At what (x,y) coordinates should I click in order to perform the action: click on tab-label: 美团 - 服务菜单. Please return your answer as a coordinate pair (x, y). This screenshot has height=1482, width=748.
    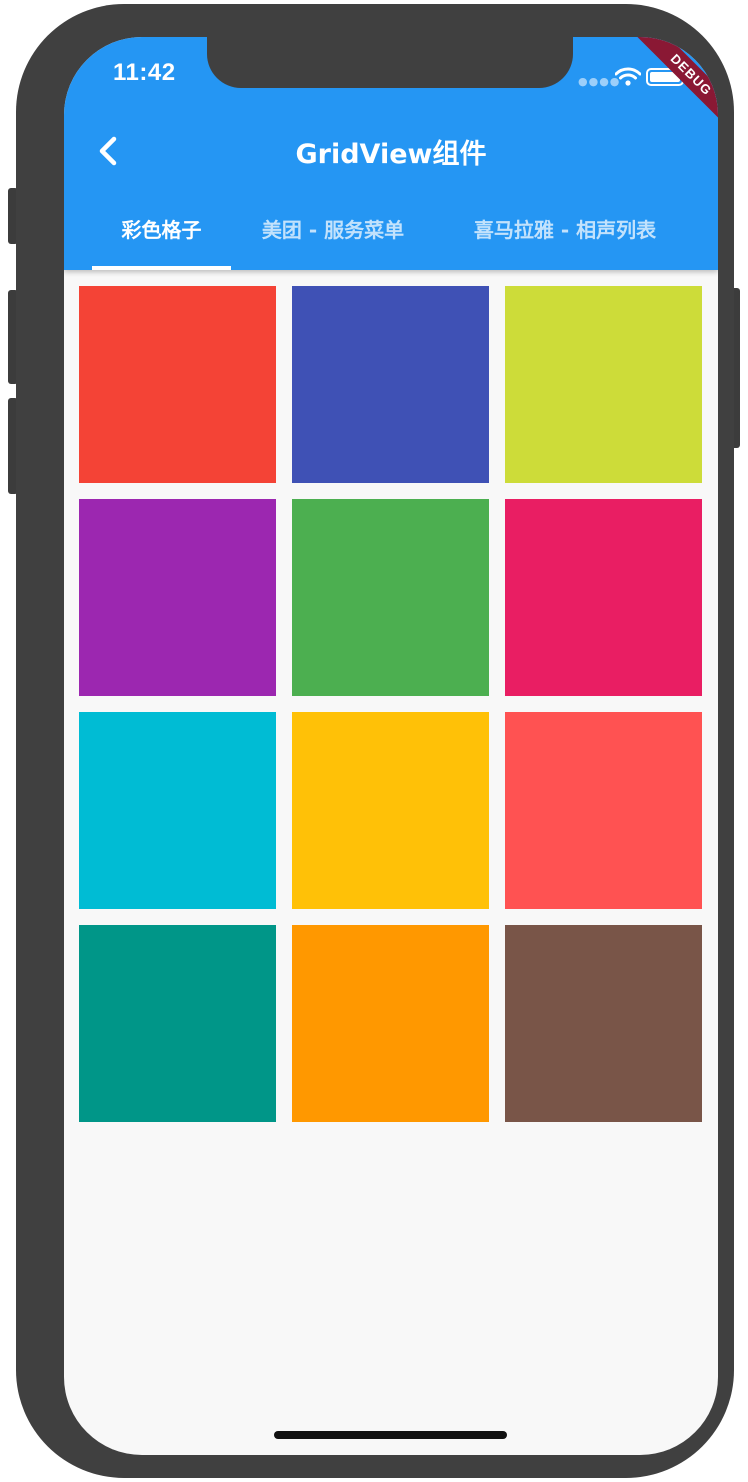
    Looking at the image, I should click on (333, 230).